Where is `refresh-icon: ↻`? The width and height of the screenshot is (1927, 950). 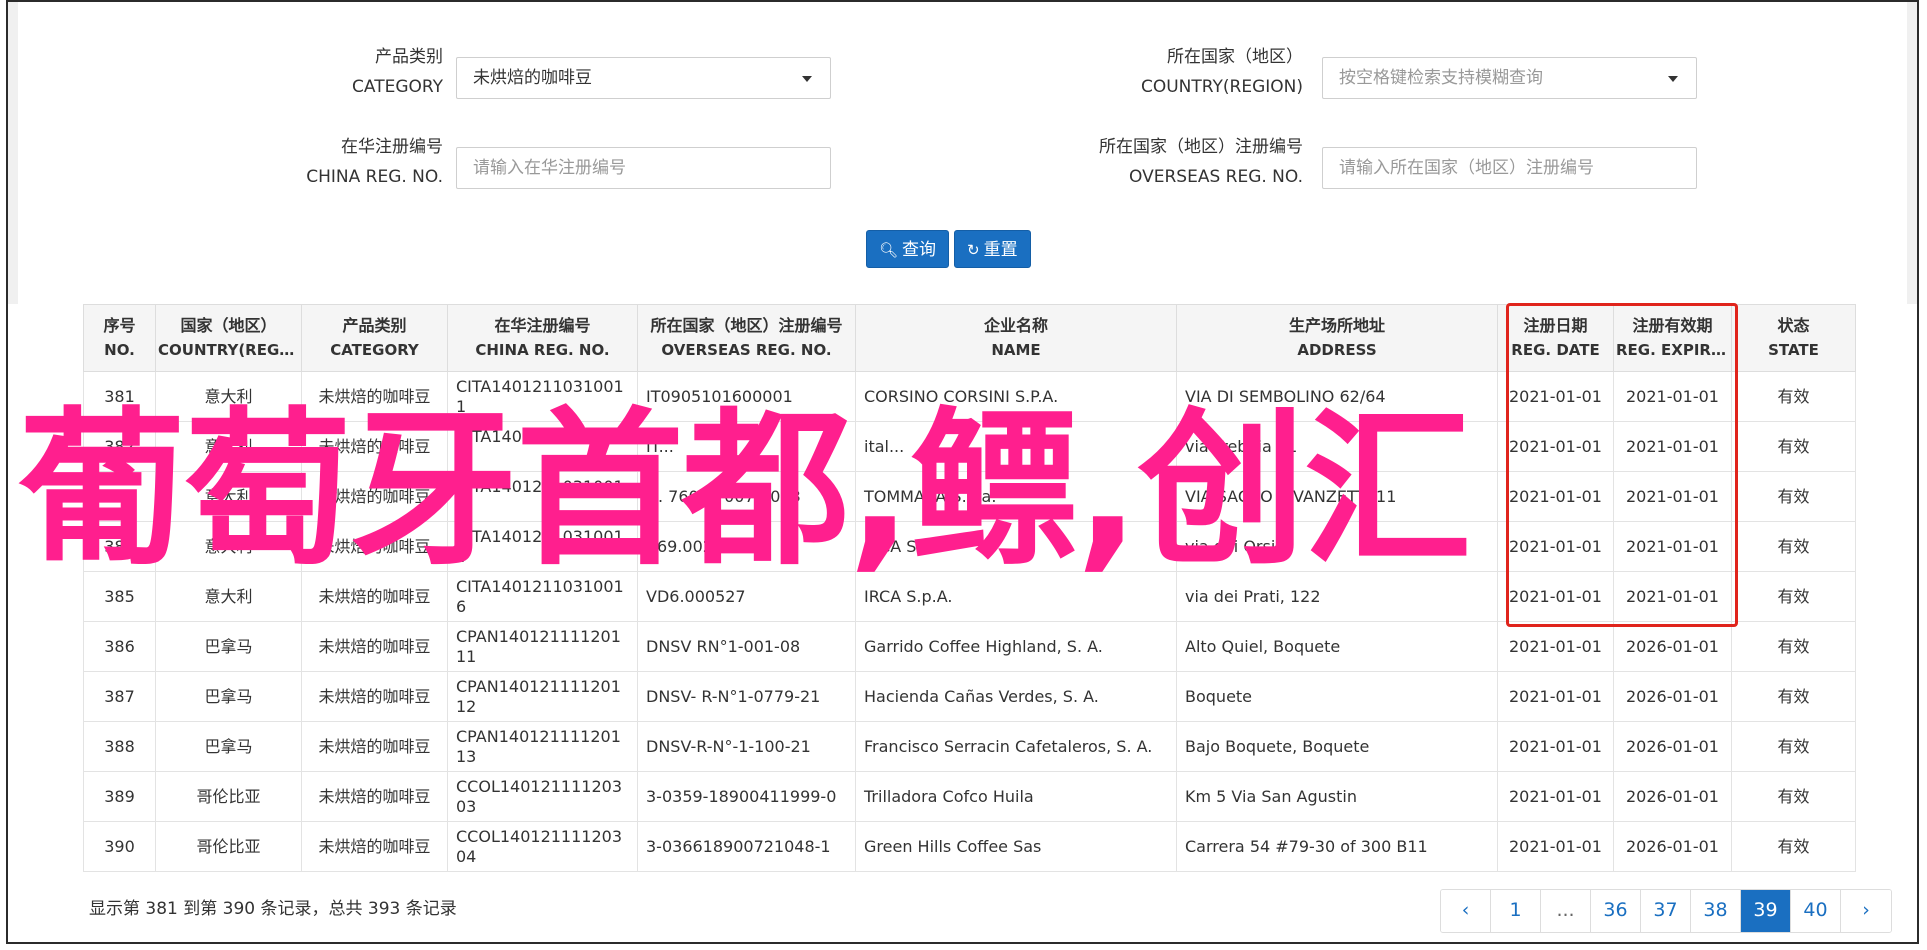
refresh-icon: ↻ is located at coordinates (973, 250).